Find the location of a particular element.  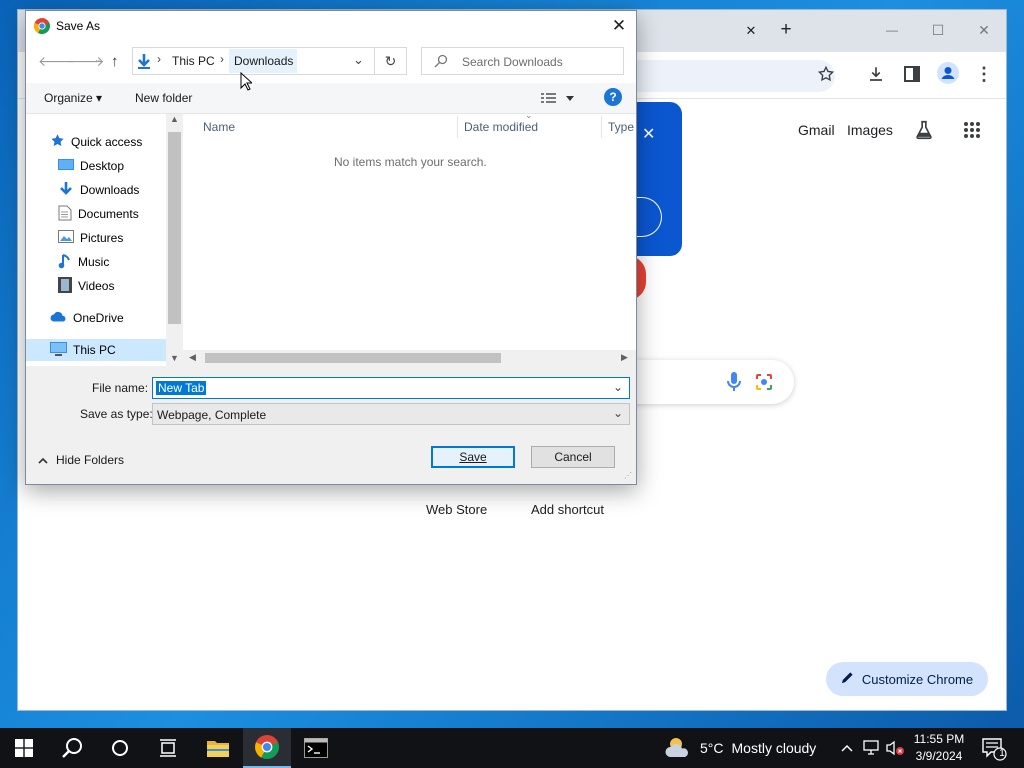

breadcrumb-address-box: › This PC › Downloads ⌄ is located at coordinates (253, 61).